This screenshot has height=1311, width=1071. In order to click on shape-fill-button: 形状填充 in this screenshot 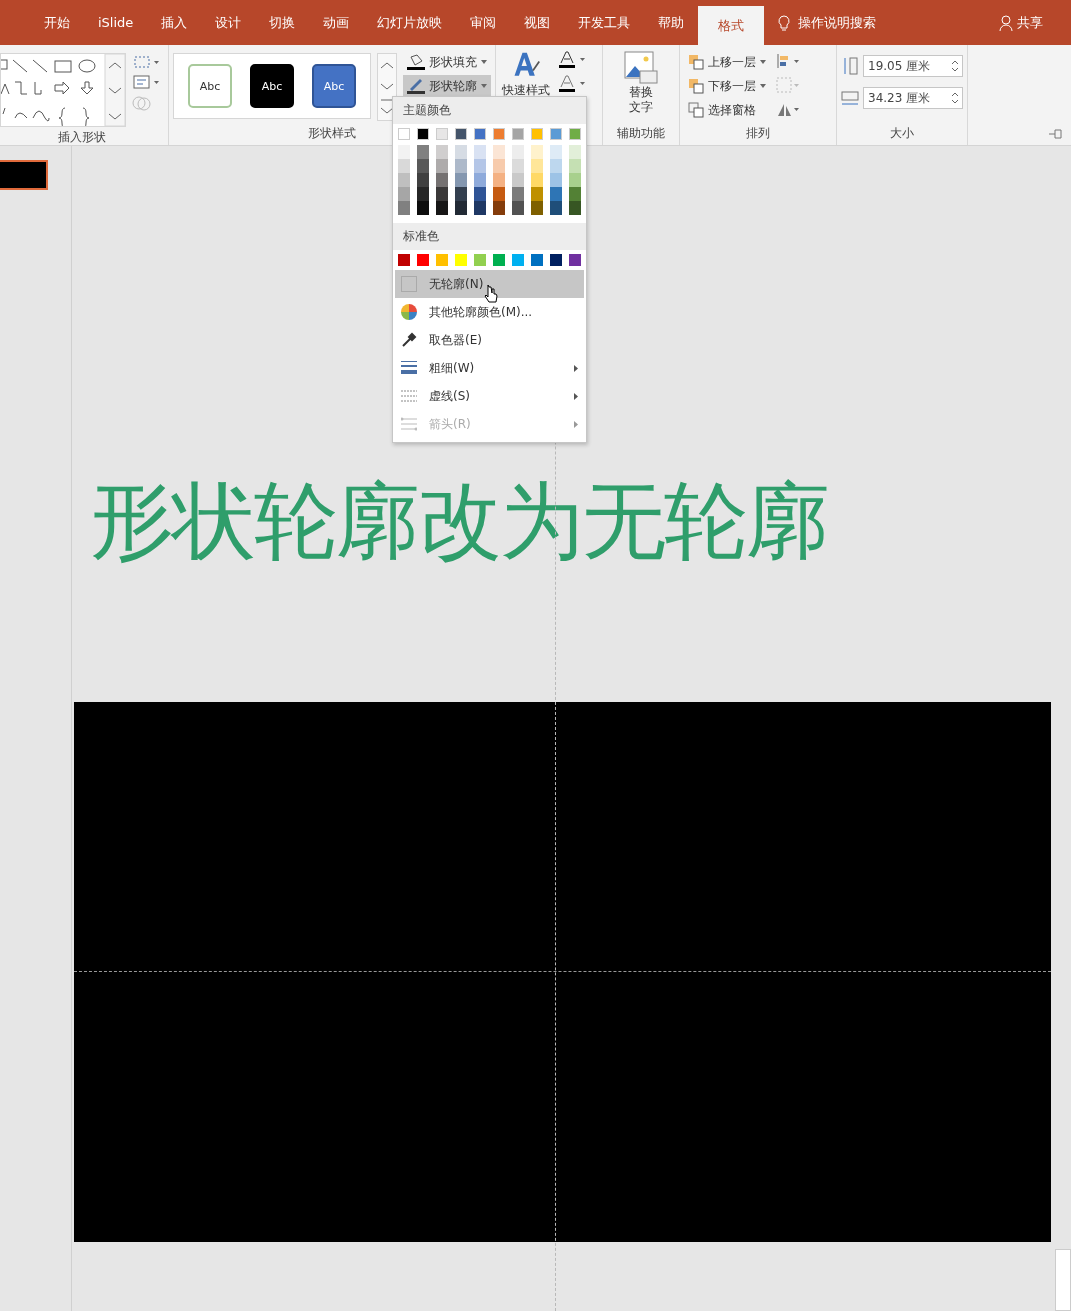, I will do `click(447, 62)`.